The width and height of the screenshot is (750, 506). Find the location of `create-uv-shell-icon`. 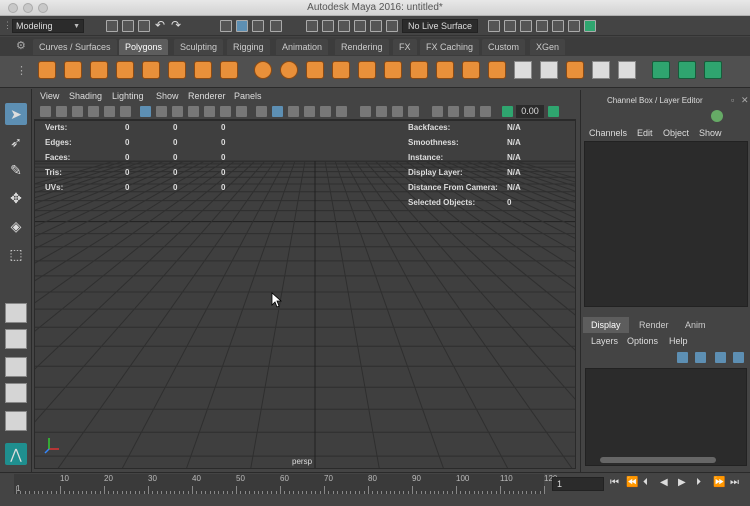

create-uv-shell-icon is located at coordinates (661, 70).